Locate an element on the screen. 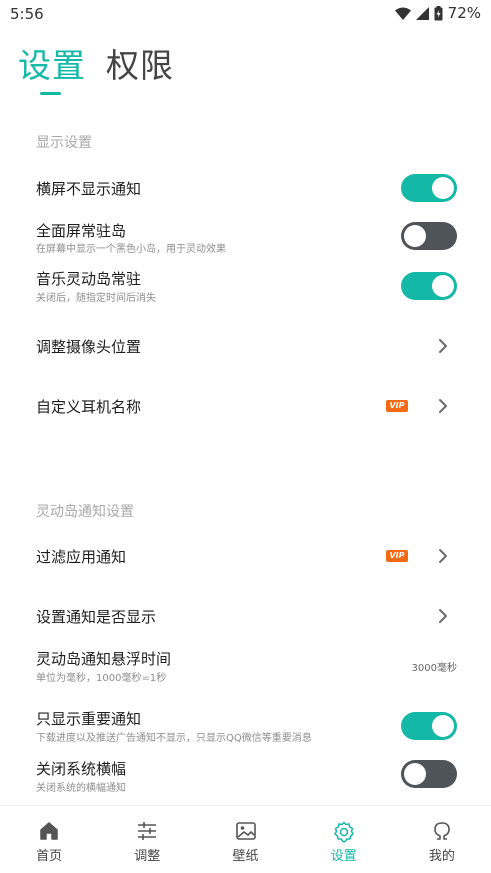  setting-row-hover-time: 灵动岛通知悬浮时间 单位为毫秒，1000毫秒=1秒 3000毫秒 is located at coordinates (245, 666).